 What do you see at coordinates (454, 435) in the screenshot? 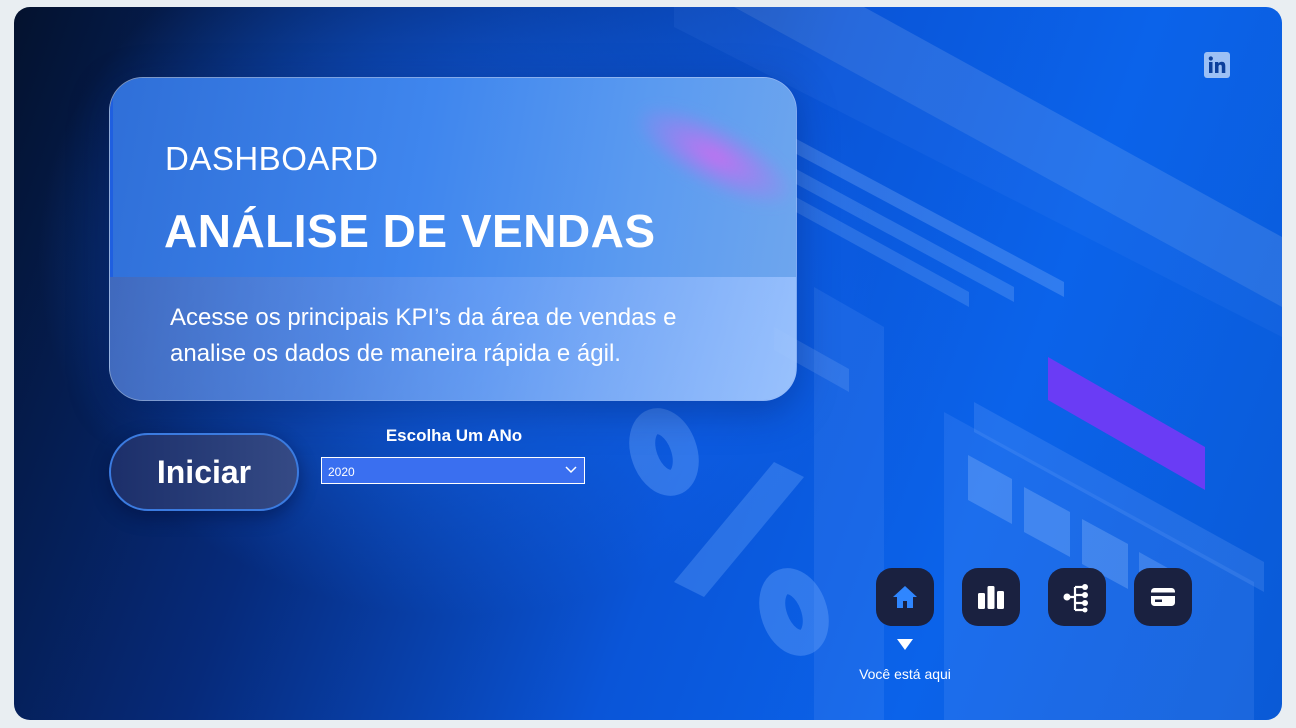
I see `year-filter-label: Escolha Um ANo` at bounding box center [454, 435].